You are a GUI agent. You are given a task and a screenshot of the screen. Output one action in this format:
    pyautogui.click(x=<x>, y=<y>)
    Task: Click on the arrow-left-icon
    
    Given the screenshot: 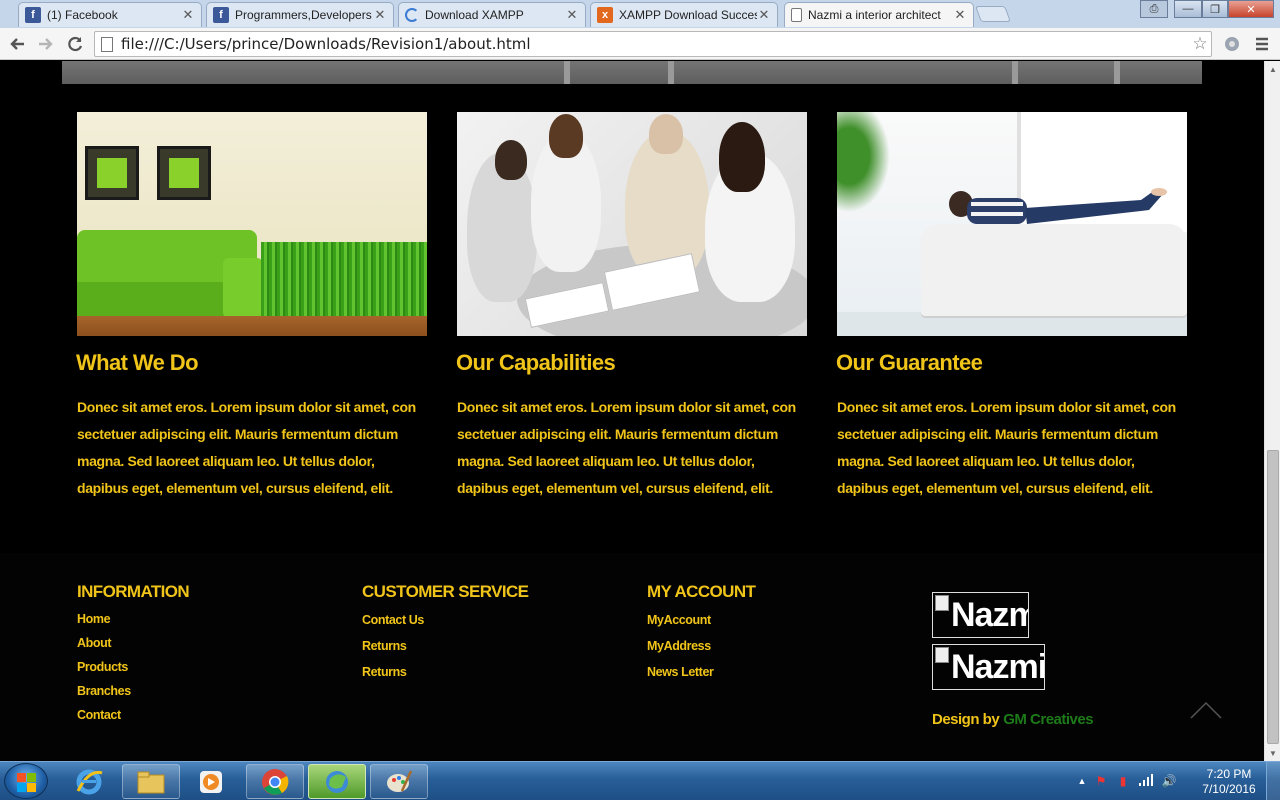 What is the action you would take?
    pyautogui.click(x=17, y=44)
    